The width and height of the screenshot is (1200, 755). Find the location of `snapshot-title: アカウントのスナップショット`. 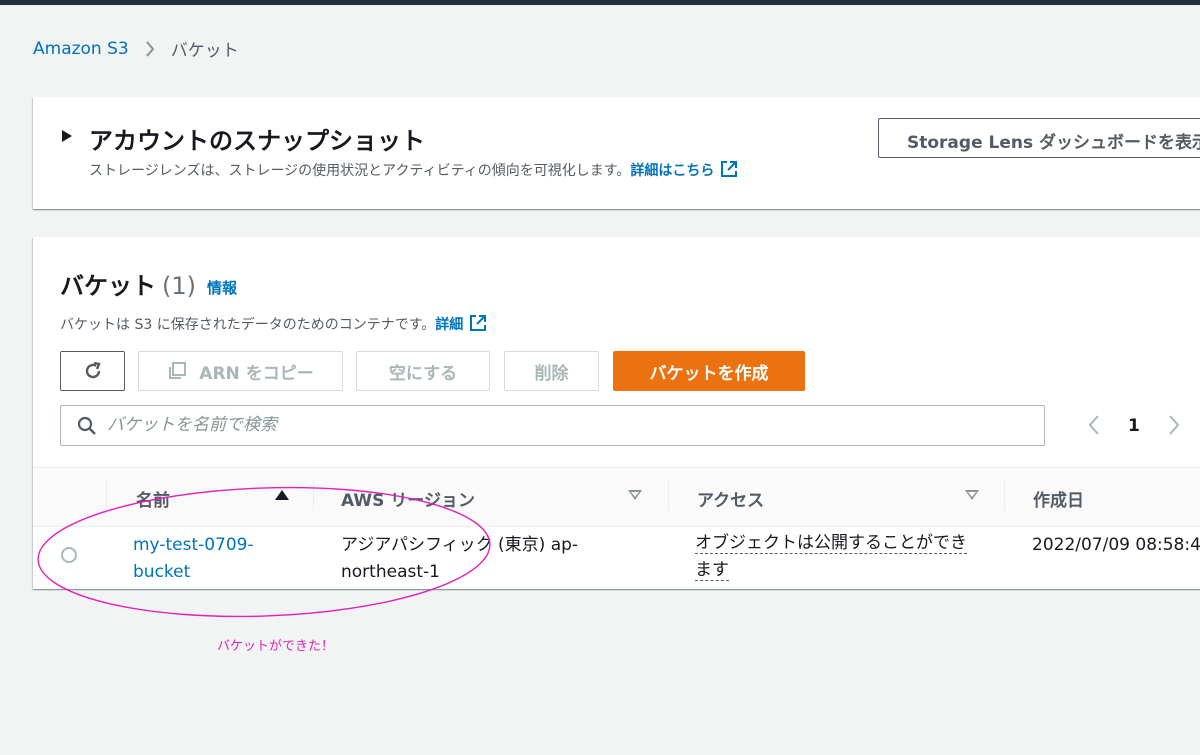

snapshot-title: アカウントのスナップショット is located at coordinates (257, 138).